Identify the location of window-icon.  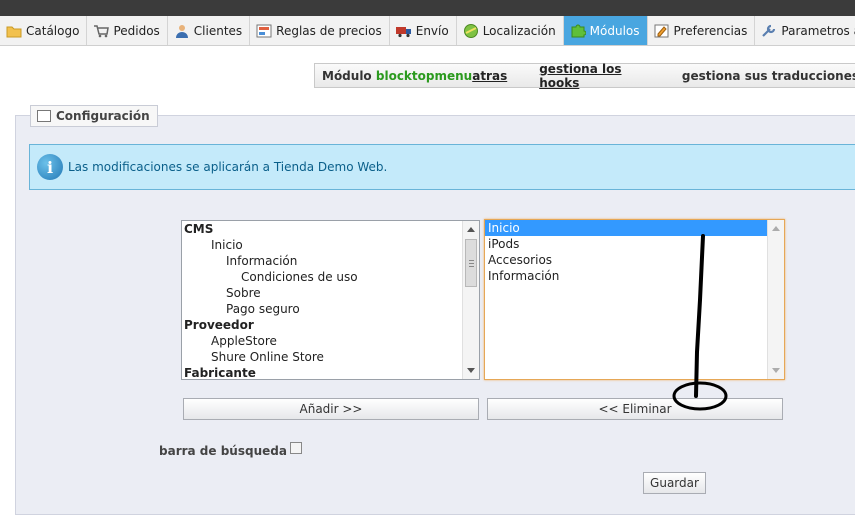
(44, 116).